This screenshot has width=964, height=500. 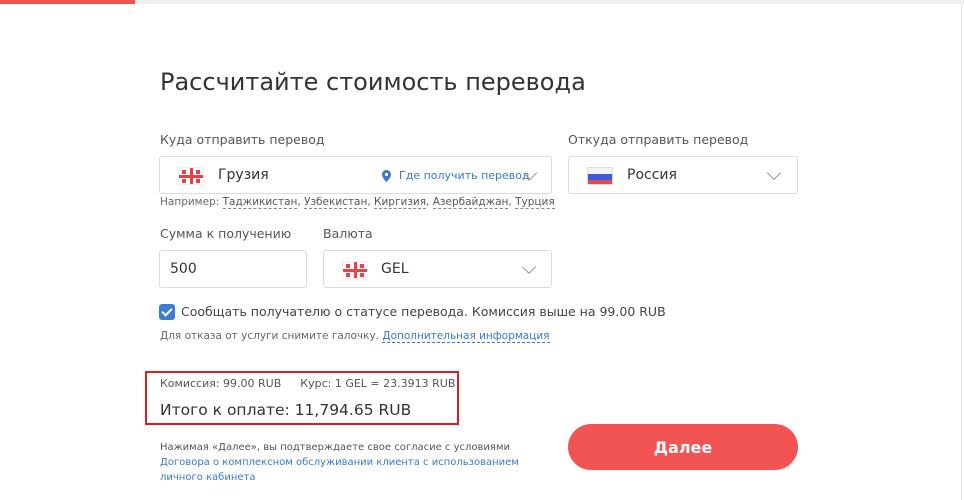 What do you see at coordinates (190, 202) in the screenshot?
I see `examples-prefix: Например:` at bounding box center [190, 202].